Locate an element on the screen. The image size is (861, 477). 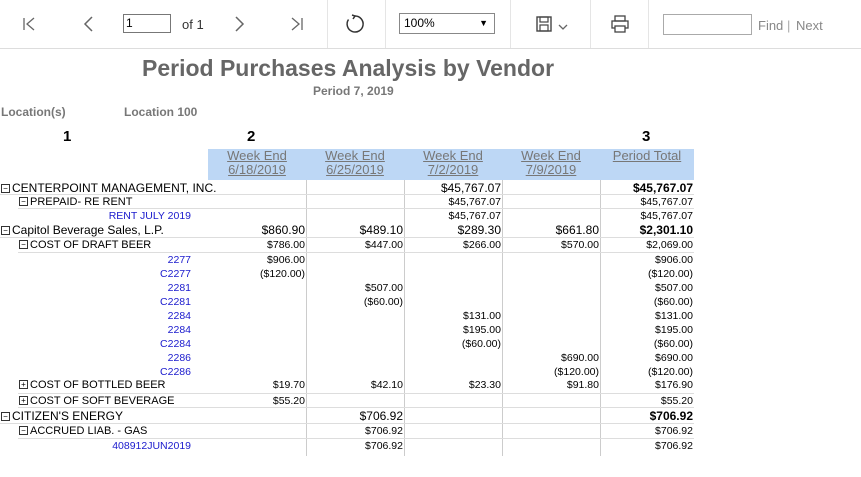
row-label-text: PREPAID- RE RENT is located at coordinates (81, 202).